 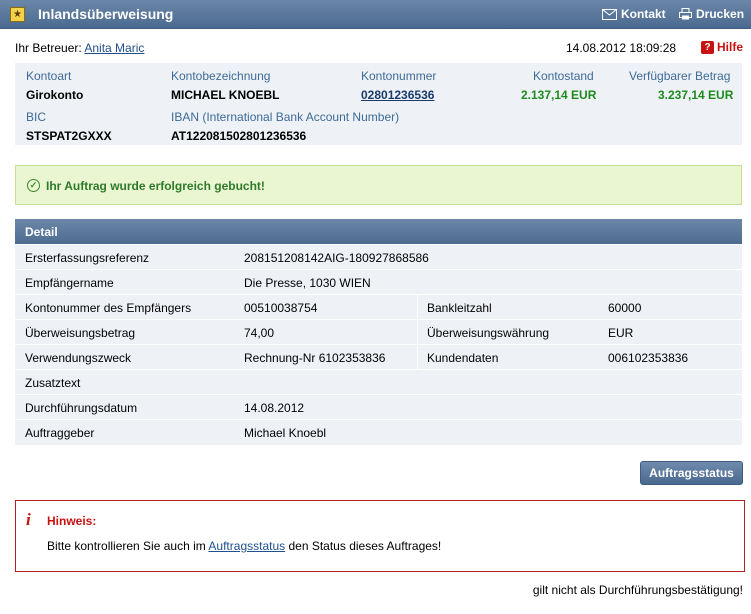 I want to click on bic-label: BIC, so click(x=36, y=117).